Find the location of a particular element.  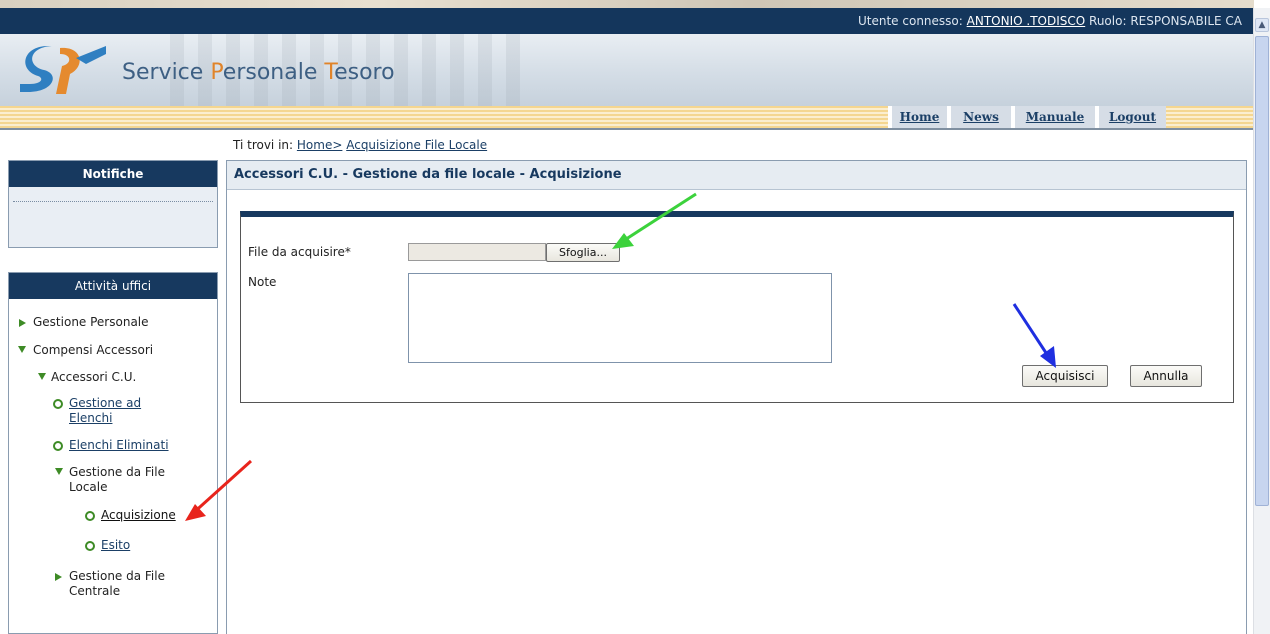

tree-item-elenchi-eliminati: Elenchi Eliminati is located at coordinates (119, 445).